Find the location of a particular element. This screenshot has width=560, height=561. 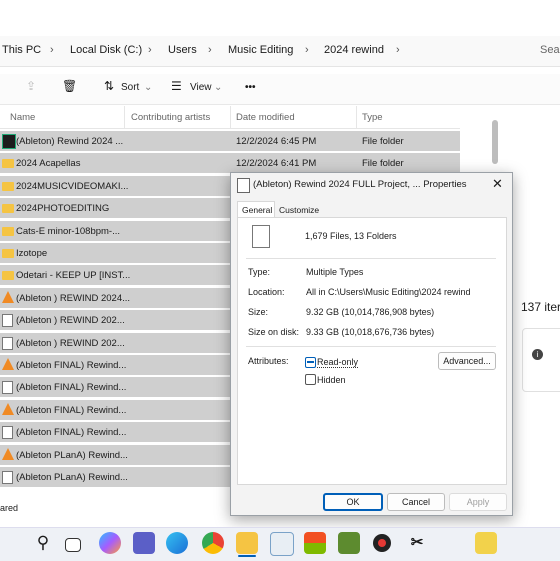

edge-icon is located at coordinates (177, 543).